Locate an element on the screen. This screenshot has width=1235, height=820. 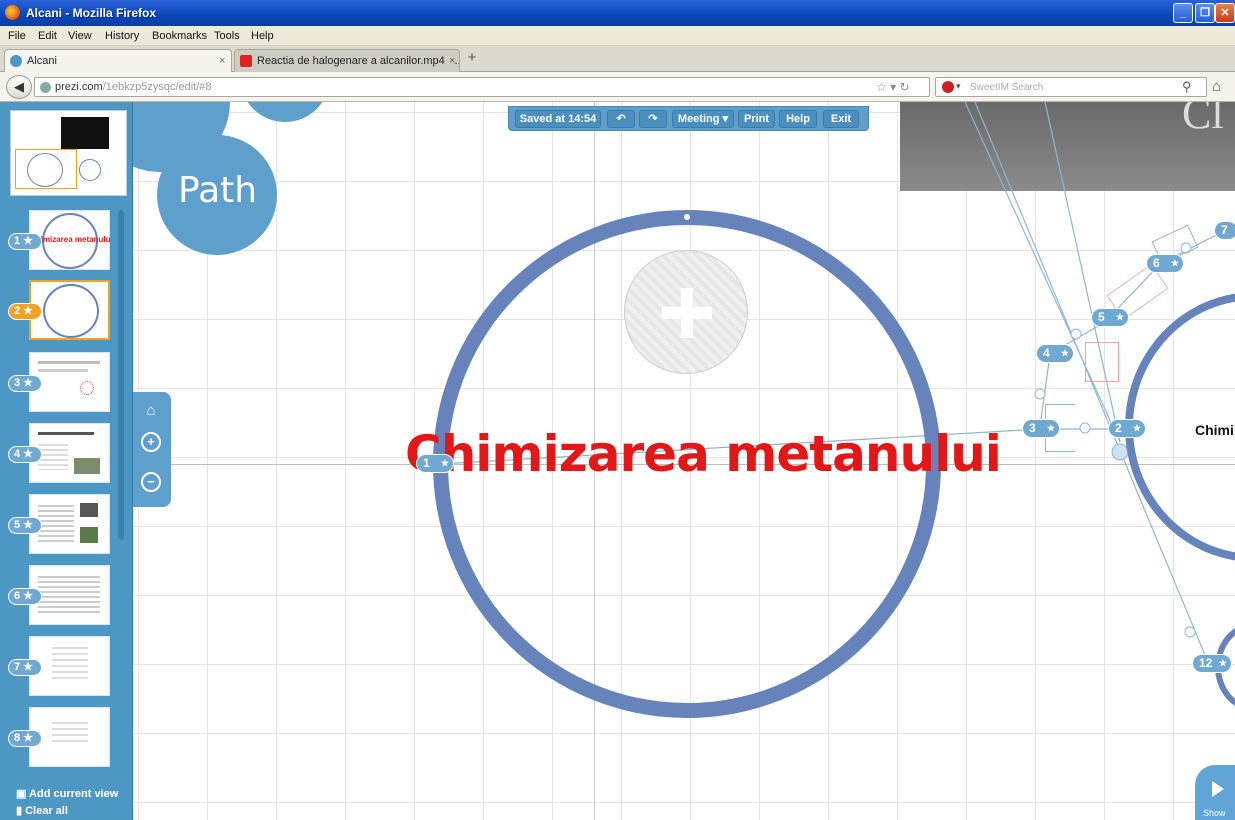
menu-bookmarks: Bookmarks is located at coordinates (179, 36).